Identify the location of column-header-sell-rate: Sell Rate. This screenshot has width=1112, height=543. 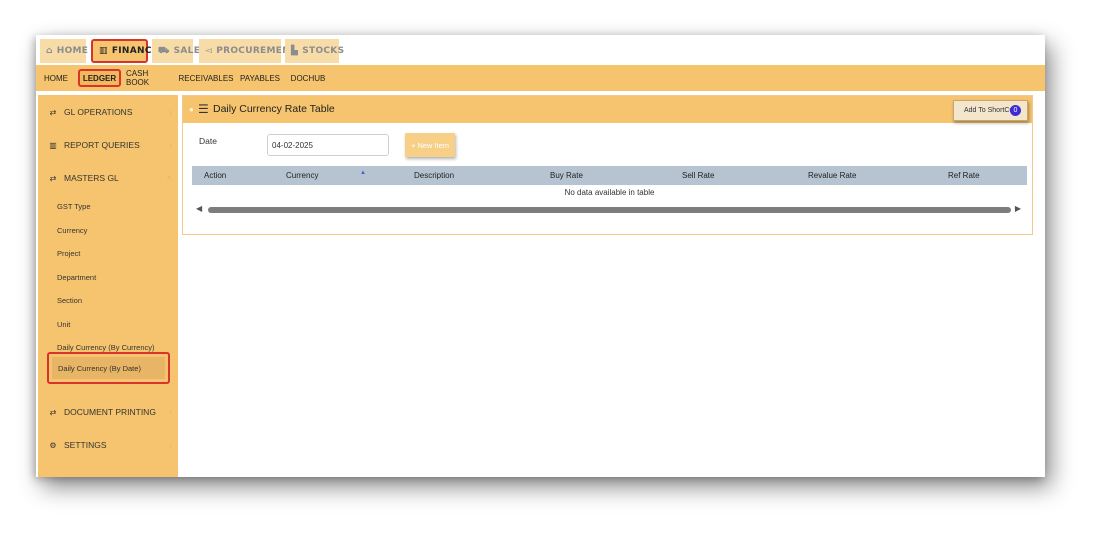
(698, 175).